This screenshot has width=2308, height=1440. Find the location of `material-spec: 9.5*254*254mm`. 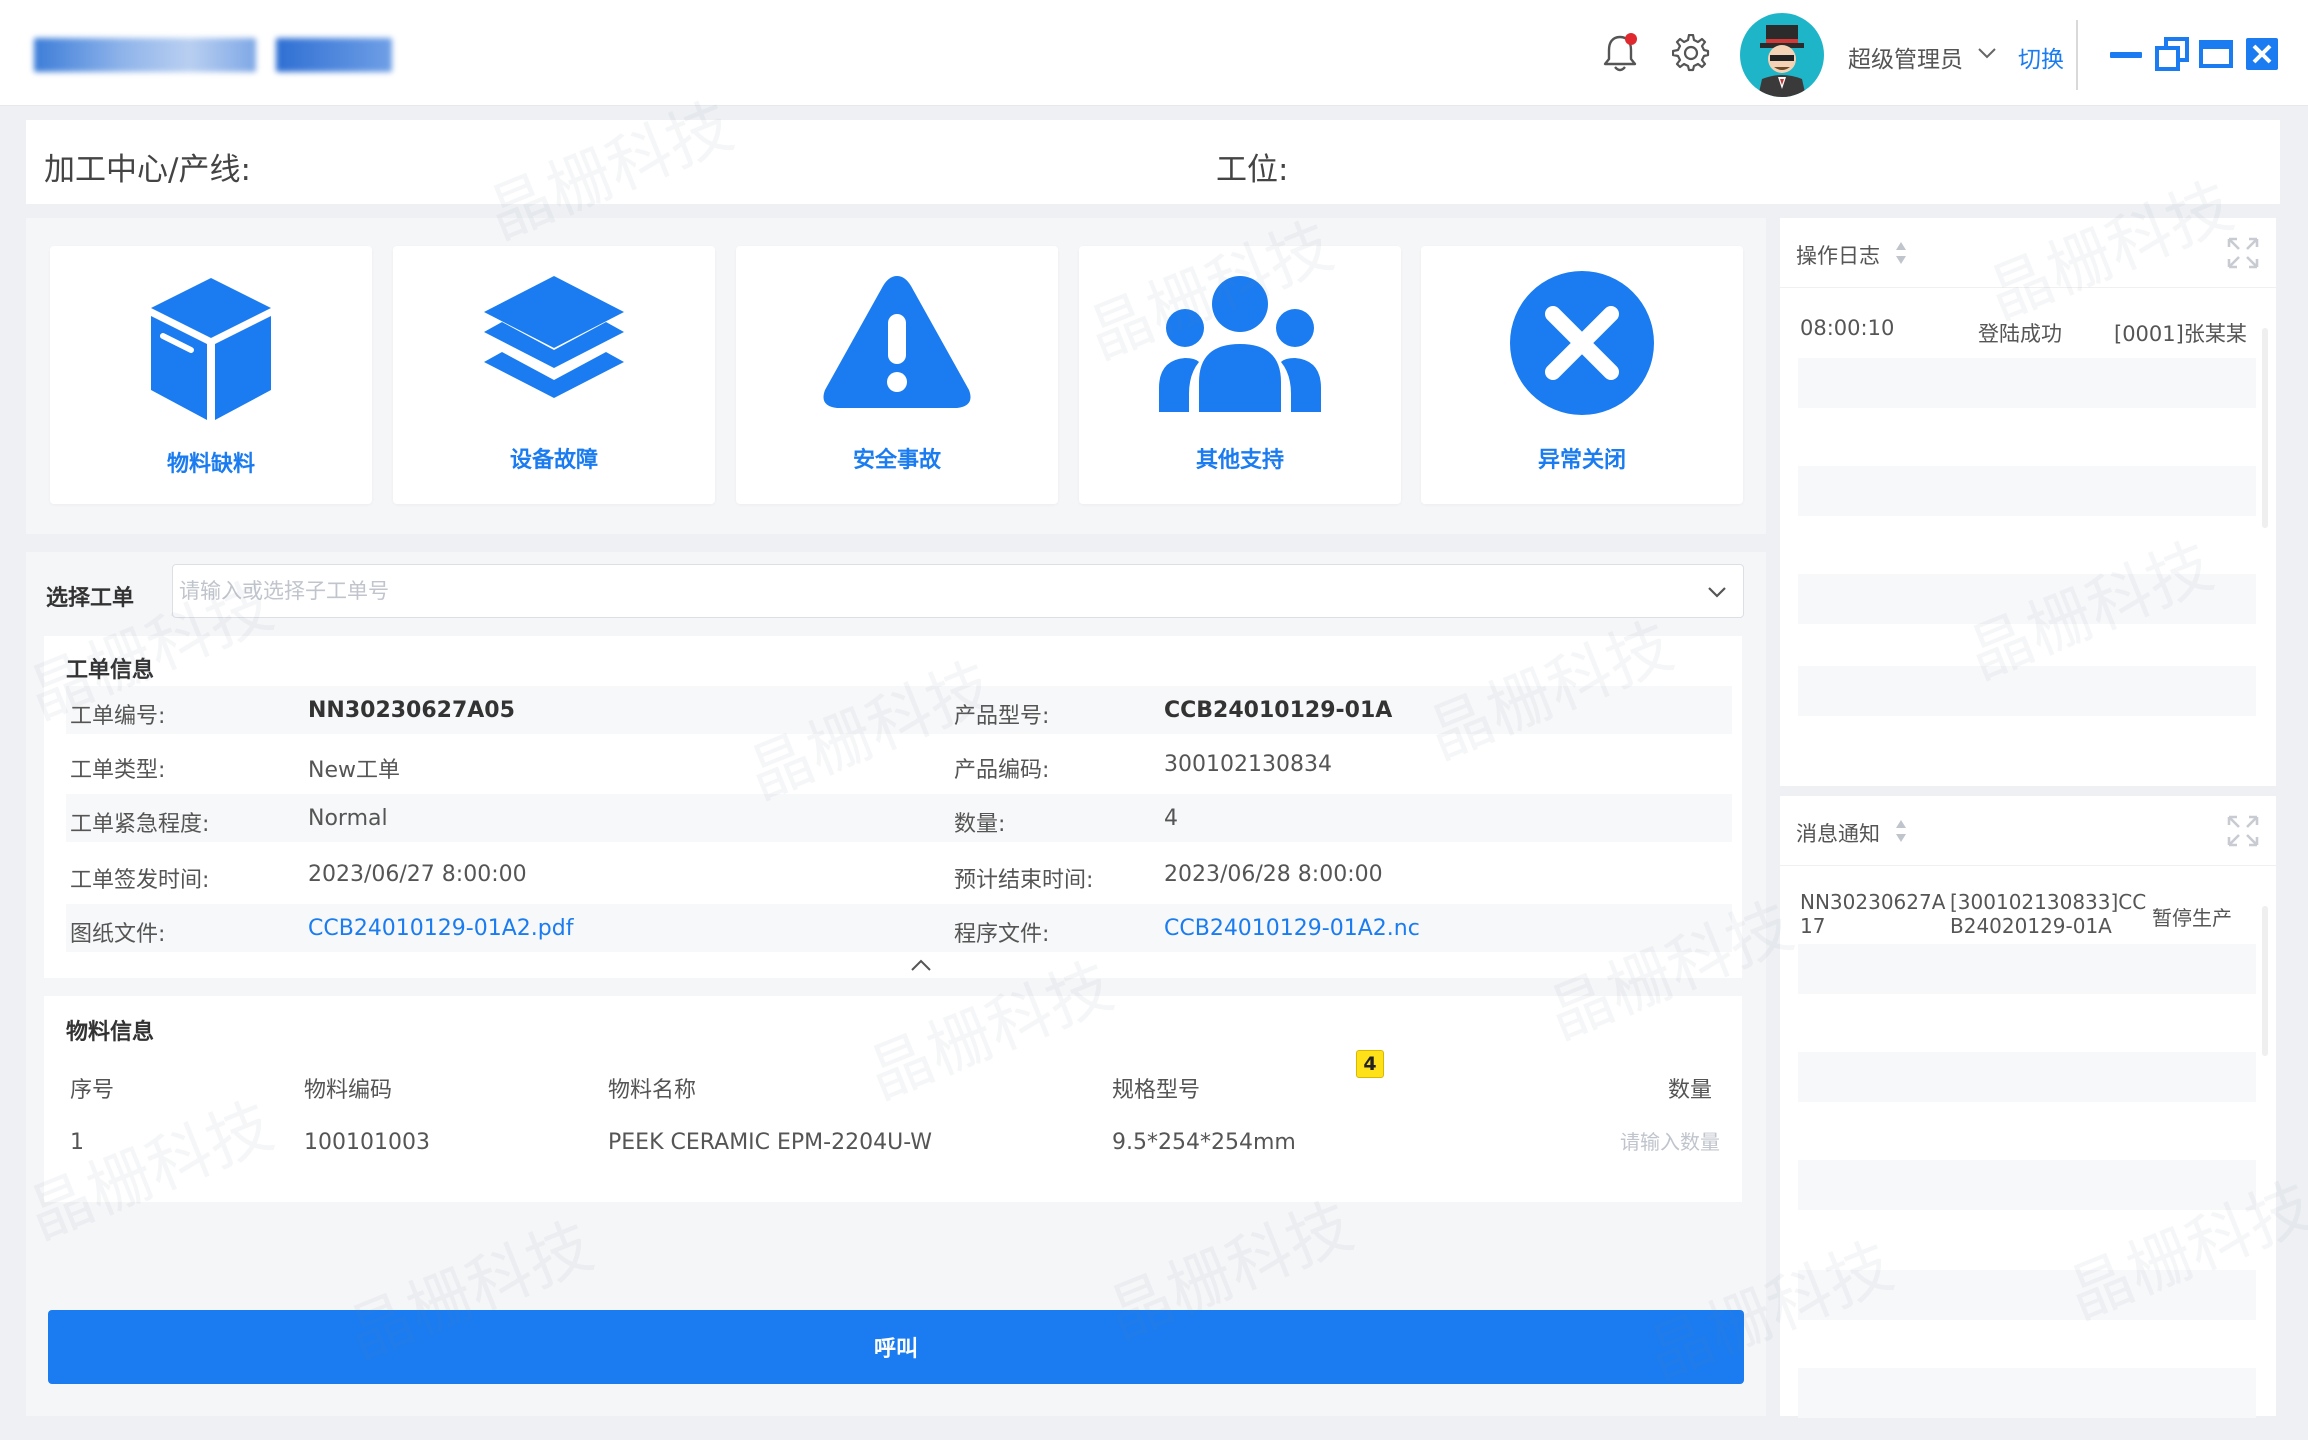

material-spec: 9.5*254*254mm is located at coordinates (1204, 1142).